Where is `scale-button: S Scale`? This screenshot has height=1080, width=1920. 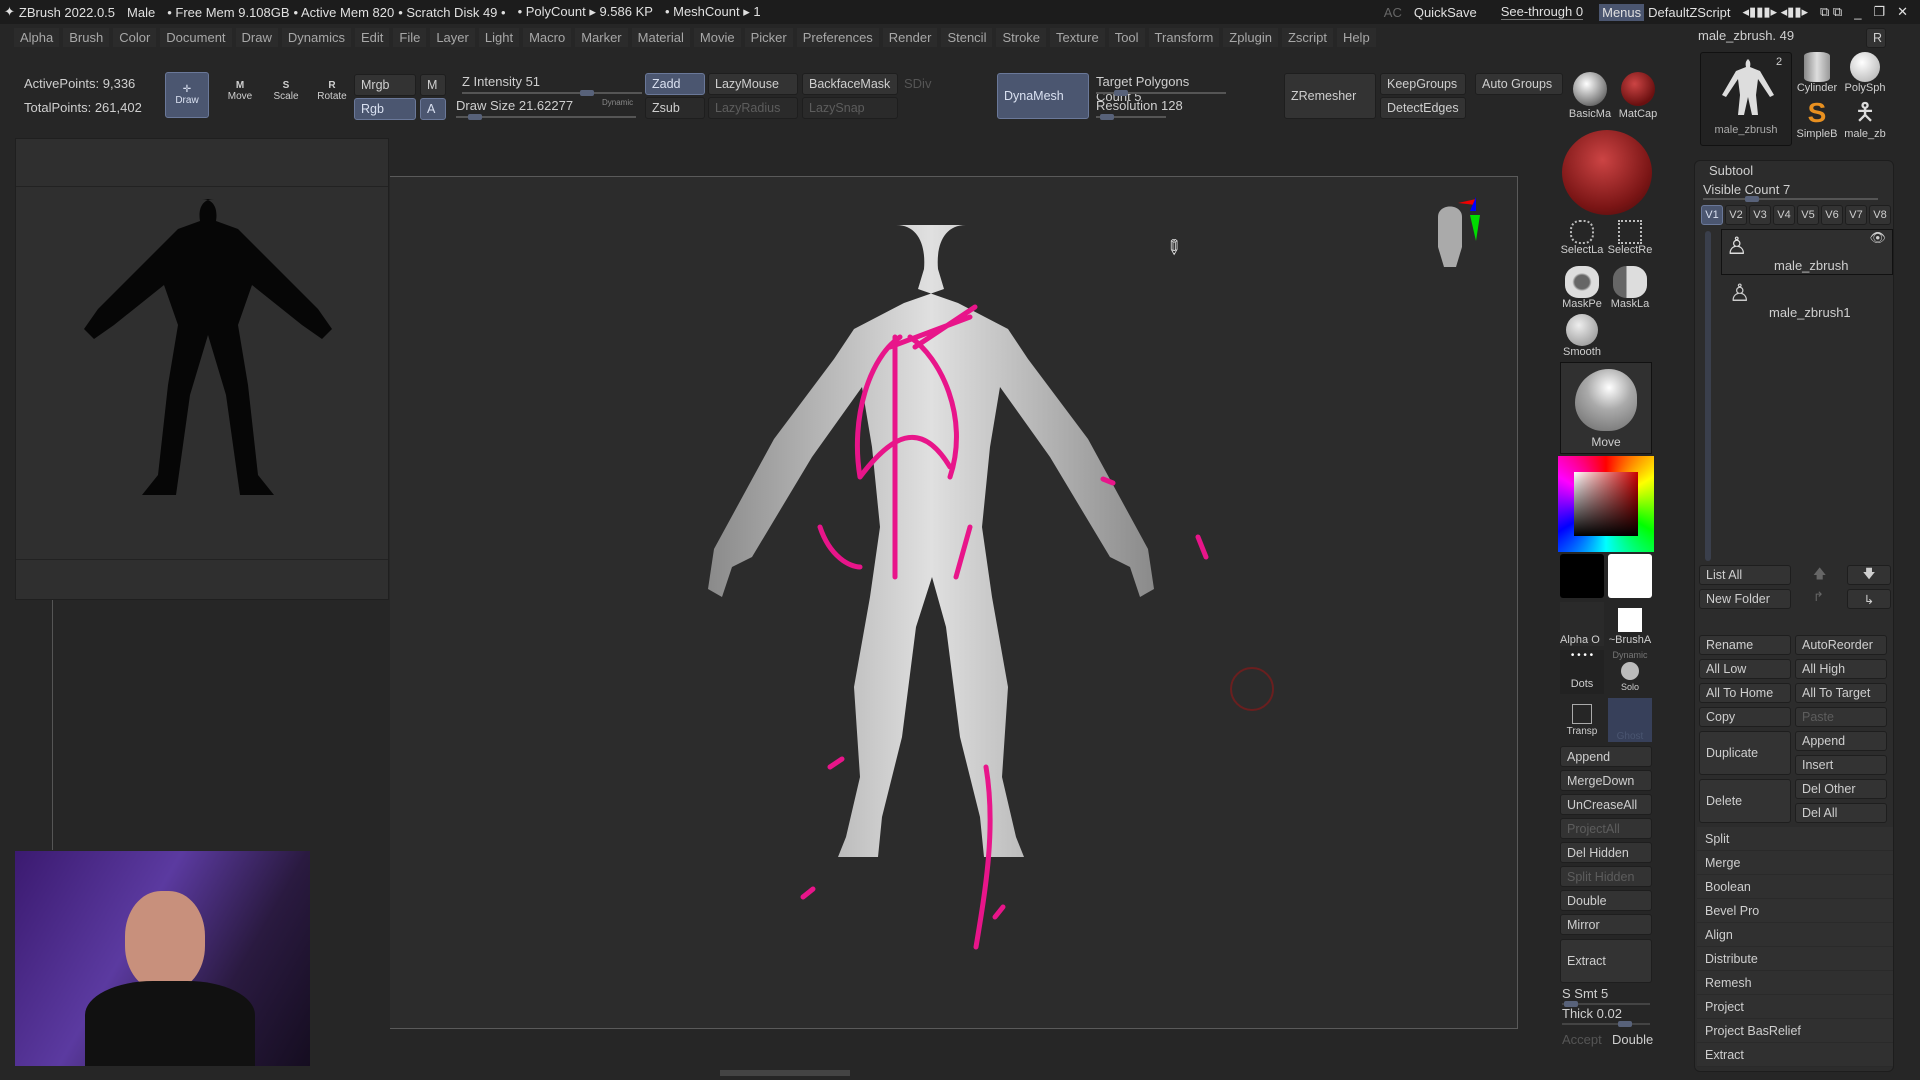
scale-button: S Scale is located at coordinates (286, 91).